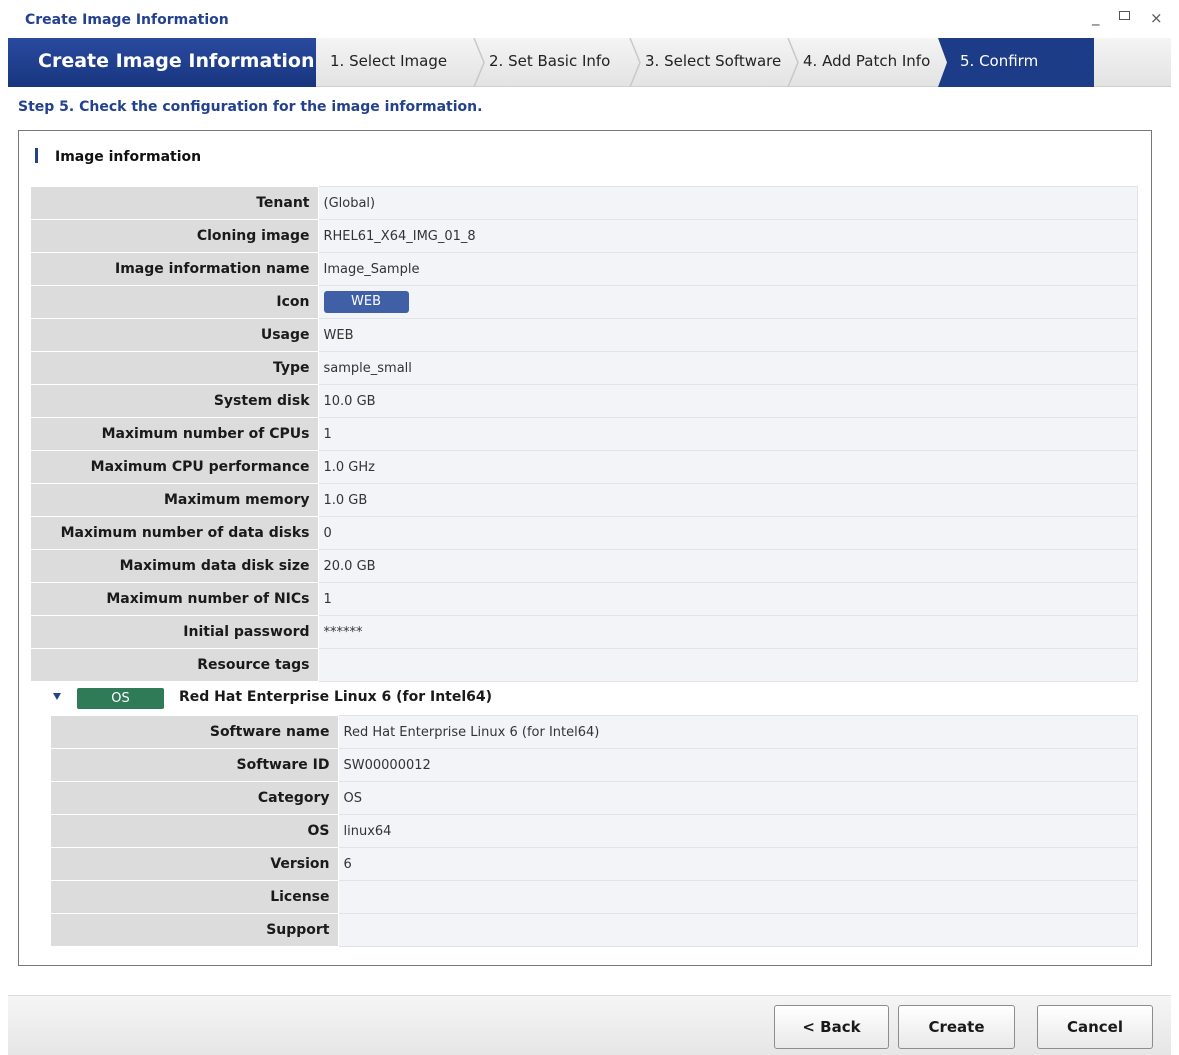 The image size is (1179, 1055). I want to click on minimize-icon: _, so click(1096, 17).